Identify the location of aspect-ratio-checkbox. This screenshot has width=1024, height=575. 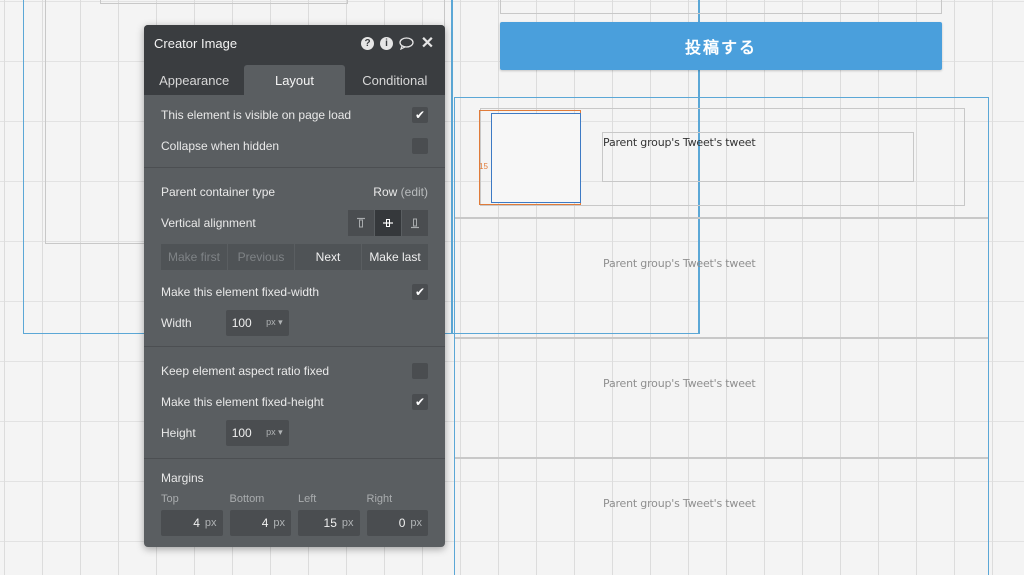
(420, 370).